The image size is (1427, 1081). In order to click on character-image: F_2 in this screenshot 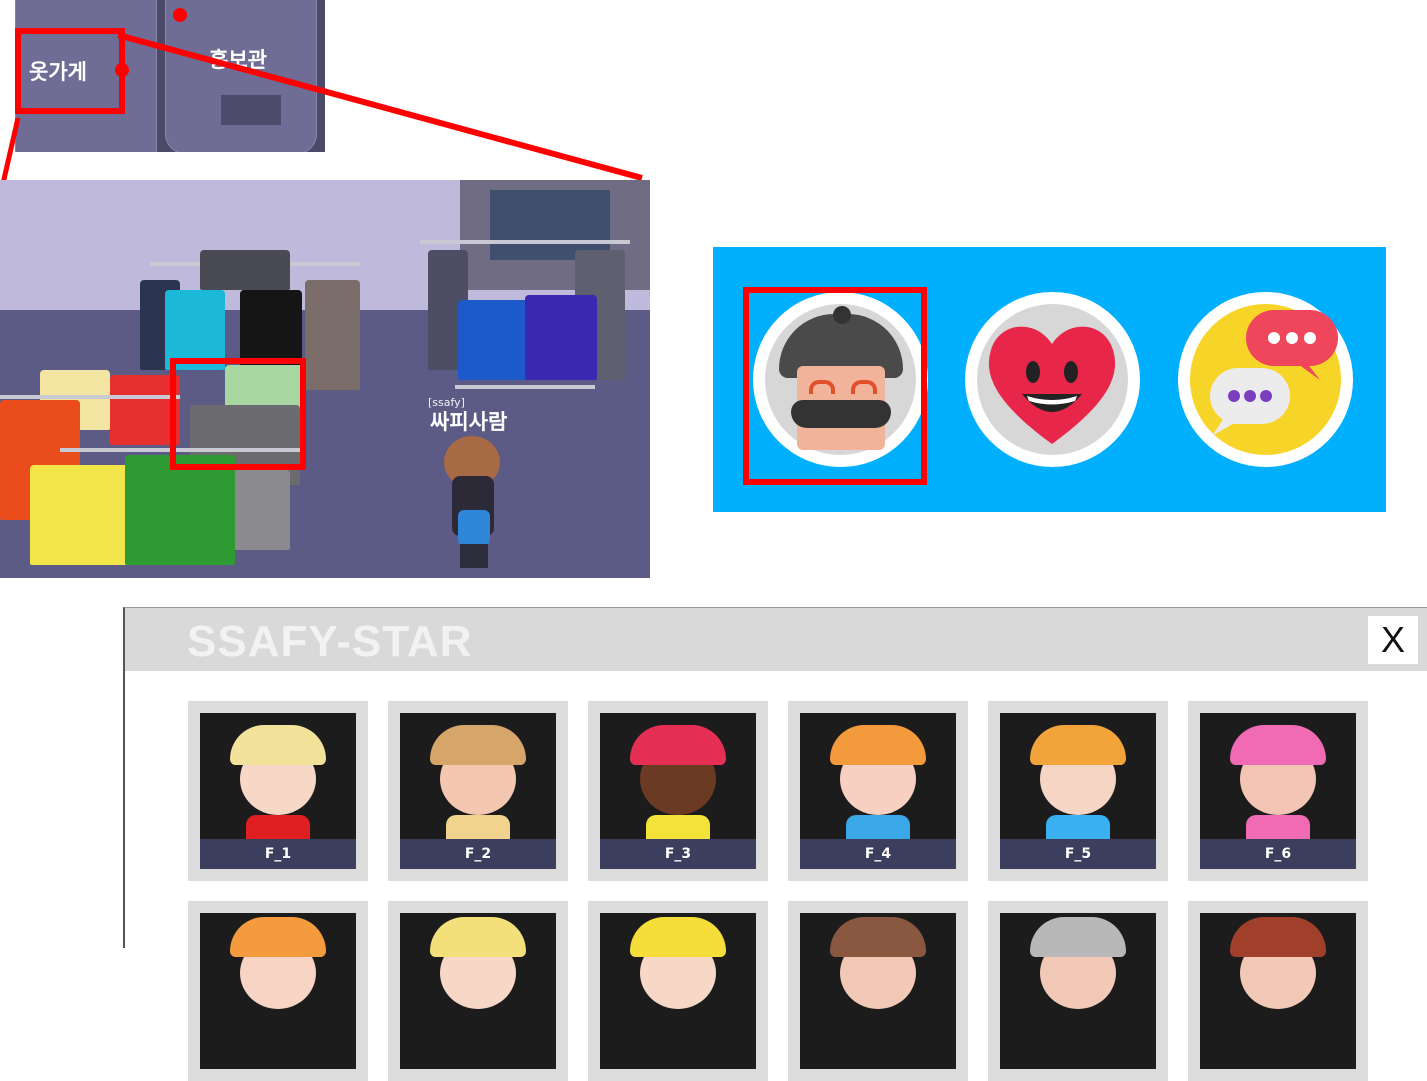, I will do `click(478, 791)`.